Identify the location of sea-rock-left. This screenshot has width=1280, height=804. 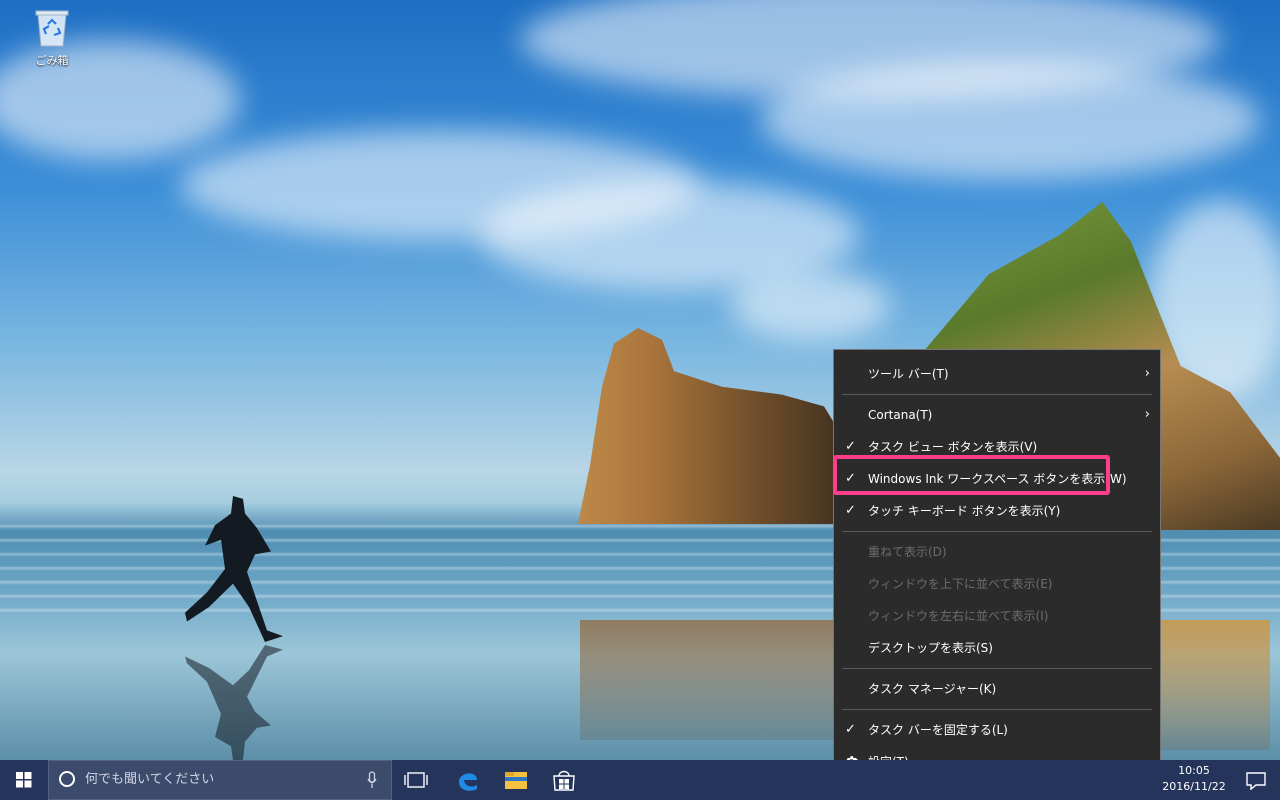
(713, 426).